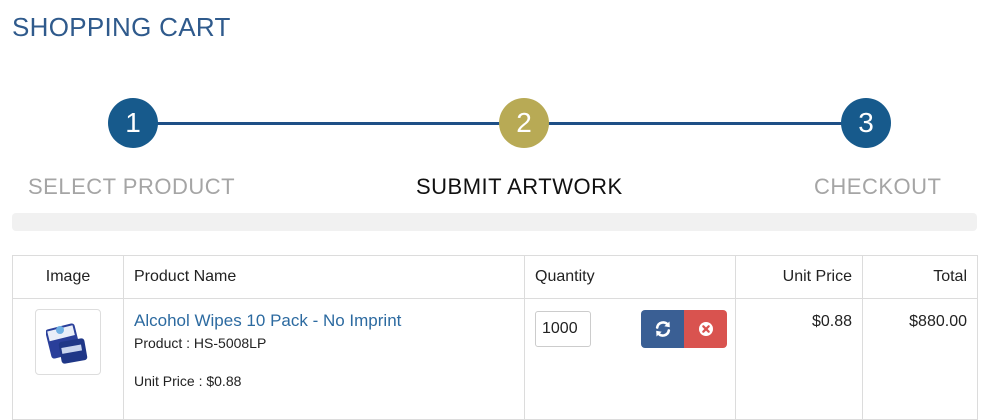  Describe the element at coordinates (68, 277) in the screenshot. I see `column-header-image: Image` at that location.